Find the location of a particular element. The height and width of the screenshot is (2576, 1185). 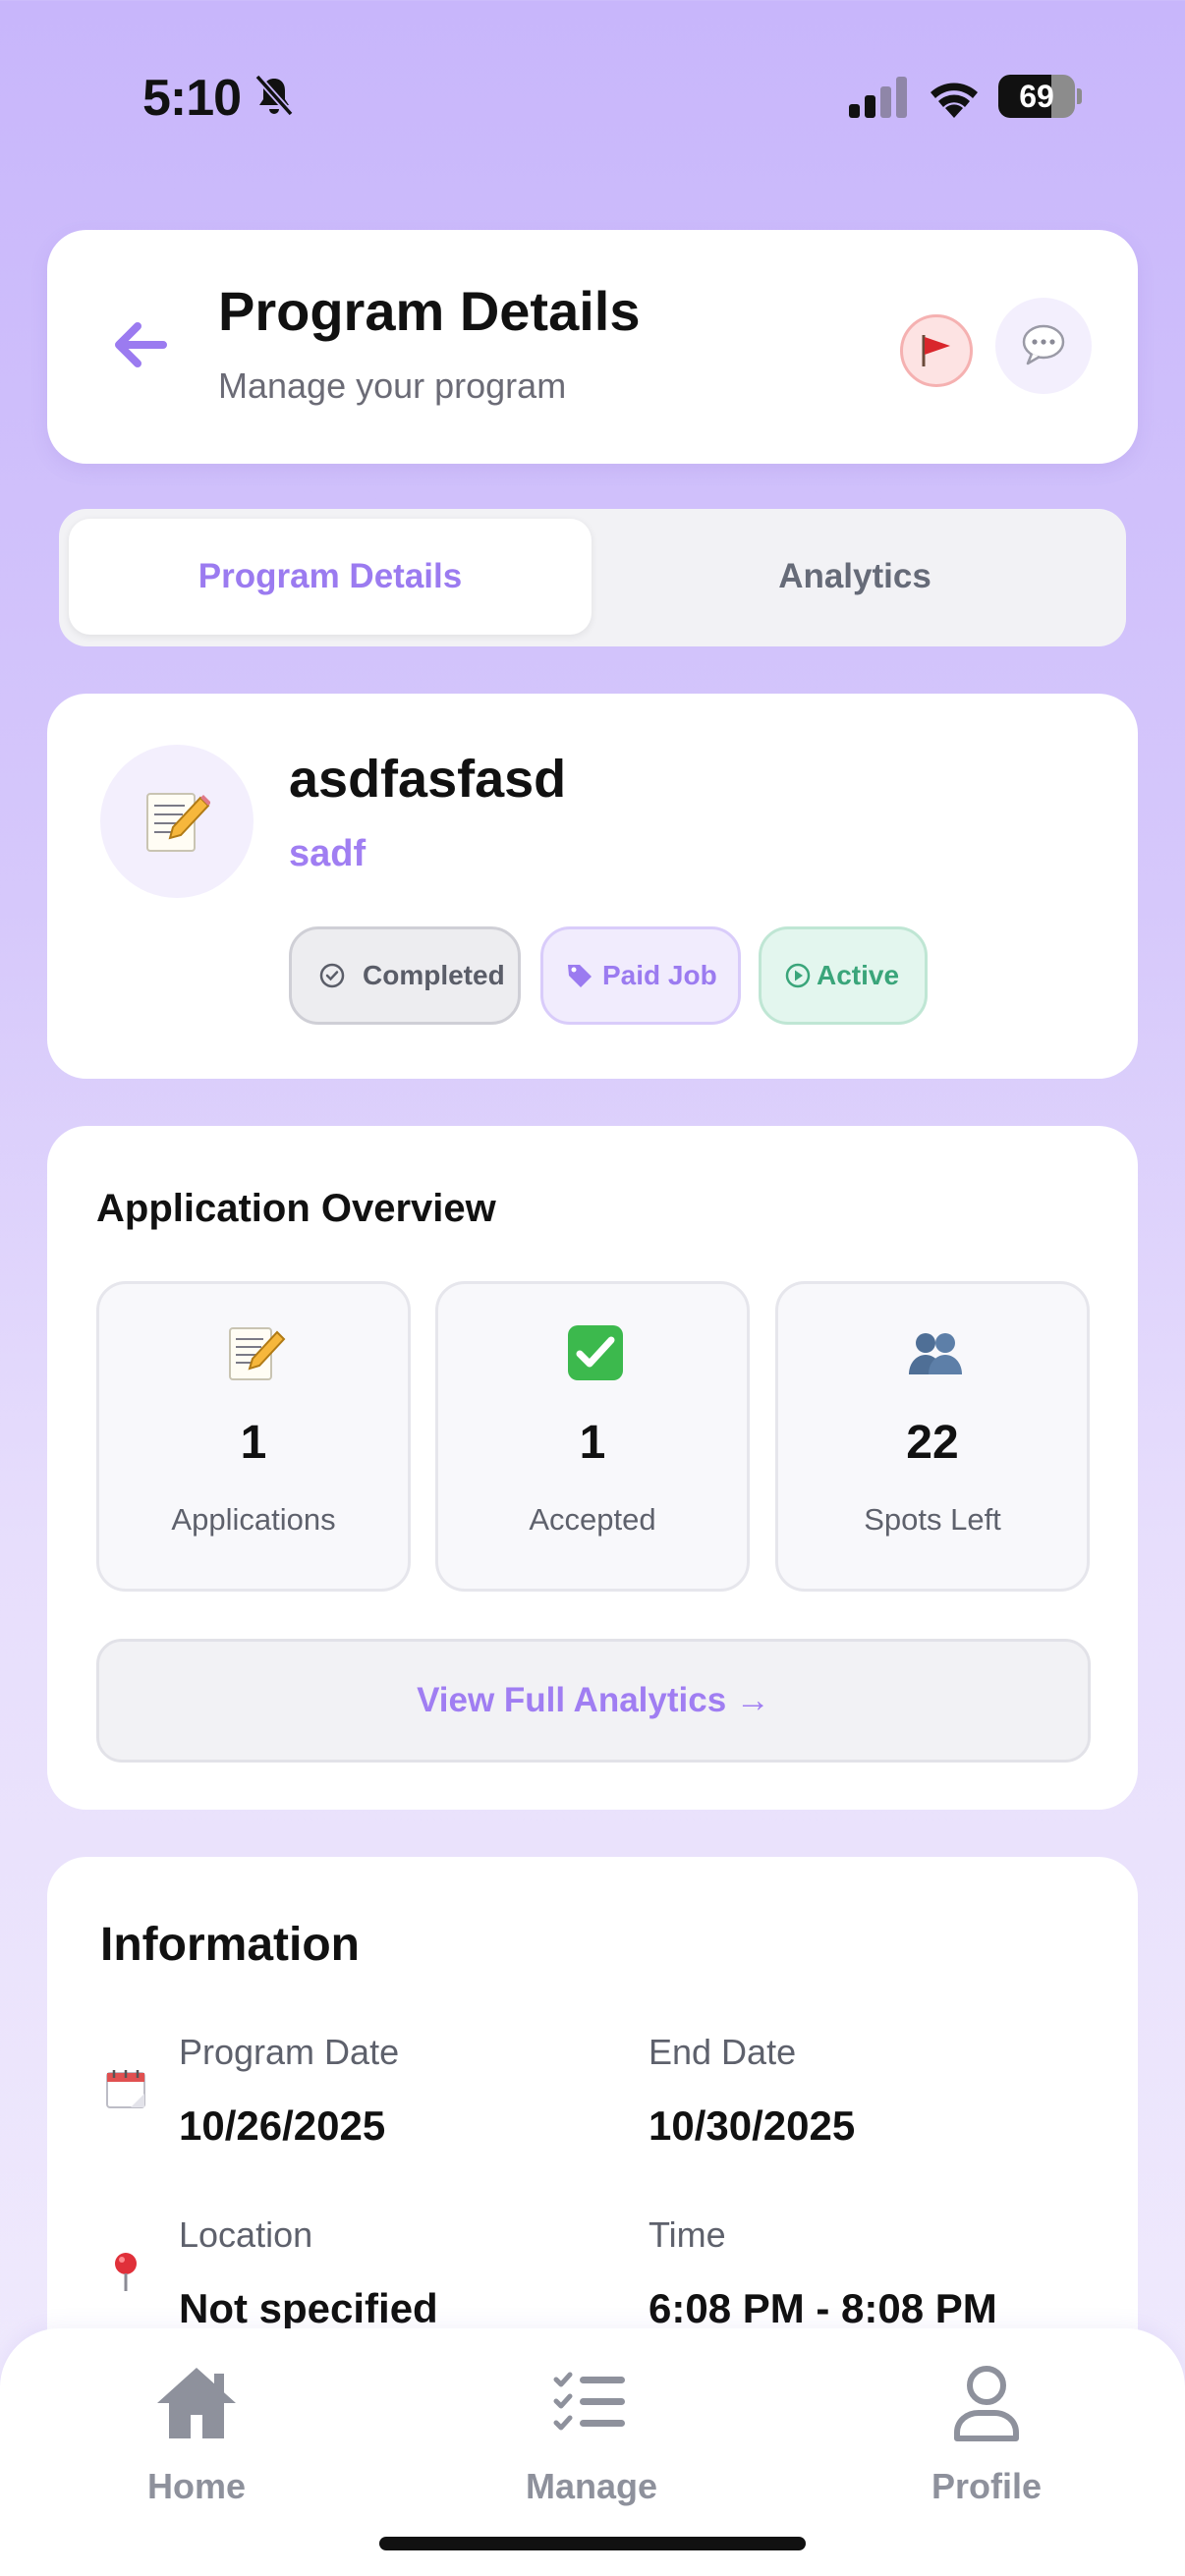

section-title: Information is located at coordinates (230, 1945).